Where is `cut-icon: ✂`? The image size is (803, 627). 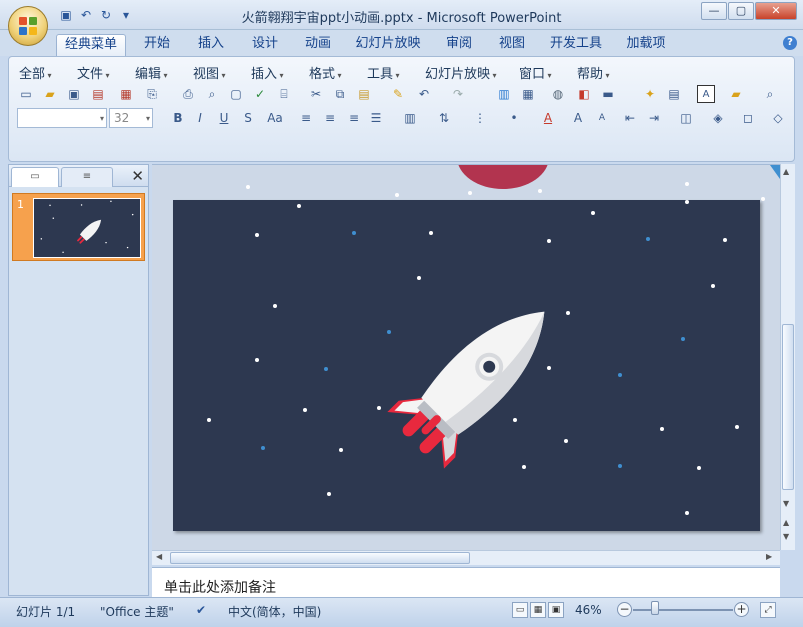
cut-icon: ✂ is located at coordinates (316, 94).